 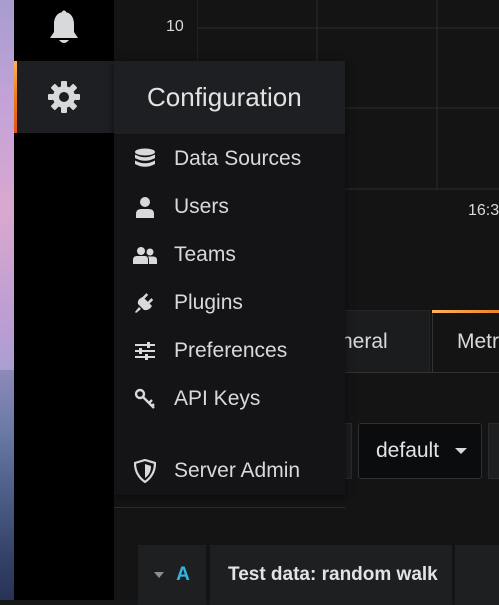 I want to click on menu-item-teams: Teams, so click(x=229, y=255).